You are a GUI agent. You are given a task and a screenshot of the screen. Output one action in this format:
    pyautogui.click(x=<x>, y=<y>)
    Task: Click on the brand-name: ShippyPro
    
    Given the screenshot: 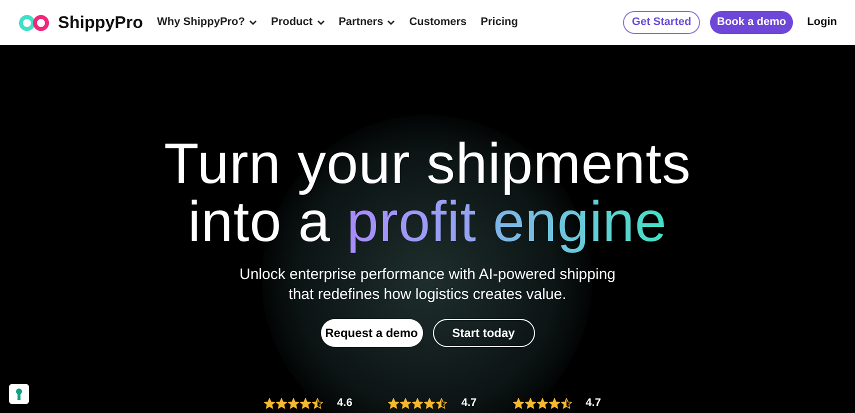 What is the action you would take?
    pyautogui.click(x=101, y=23)
    